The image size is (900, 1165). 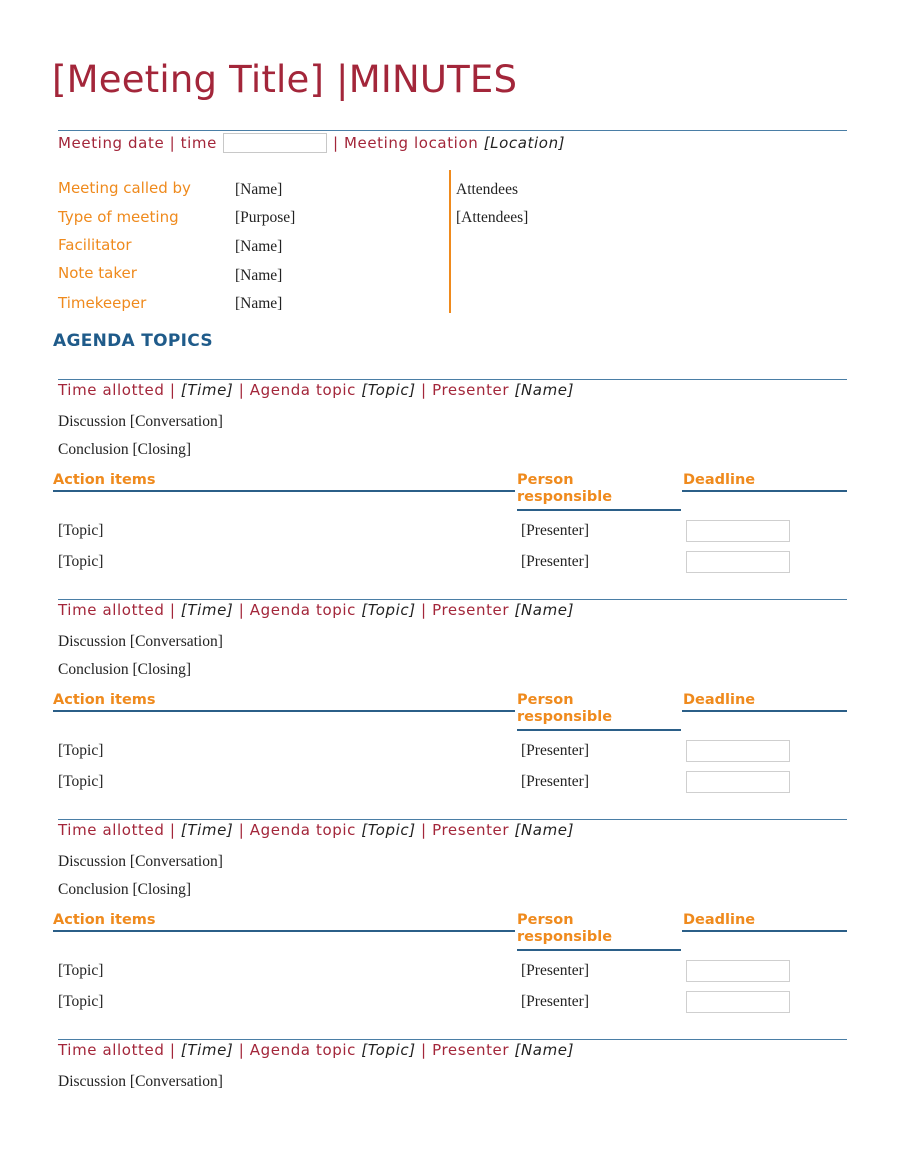 I want to click on detail-label: Facilitator, so click(x=95, y=245).